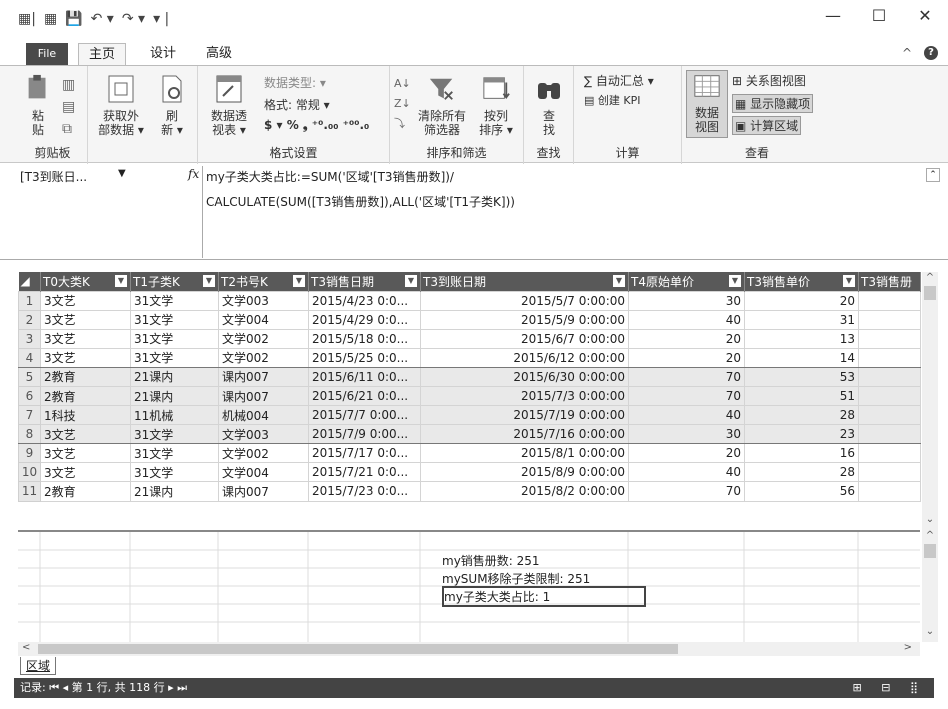  I want to click on expand-formula-icon: ⌃, so click(933, 175).